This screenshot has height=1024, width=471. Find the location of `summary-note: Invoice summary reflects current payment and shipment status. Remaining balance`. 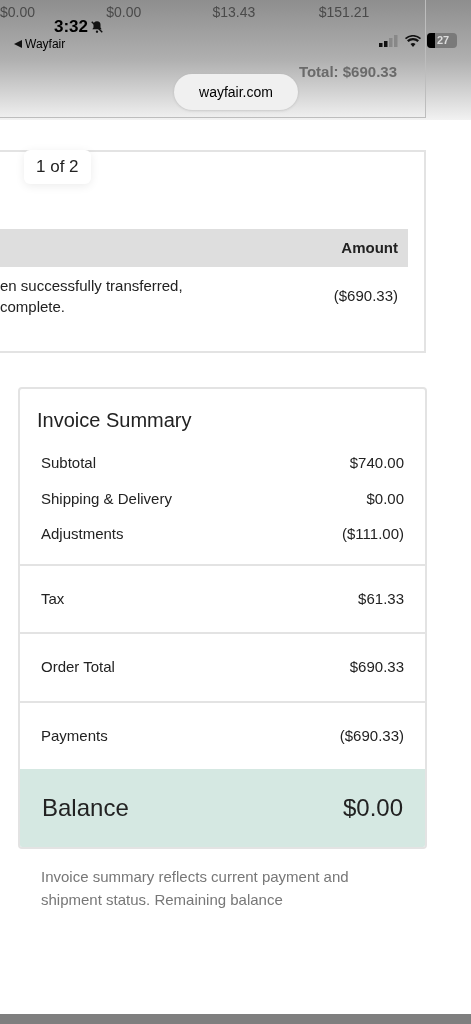

summary-note: Invoice summary reflects current payment and shipment status. Remaining balance is located at coordinates (195, 888).